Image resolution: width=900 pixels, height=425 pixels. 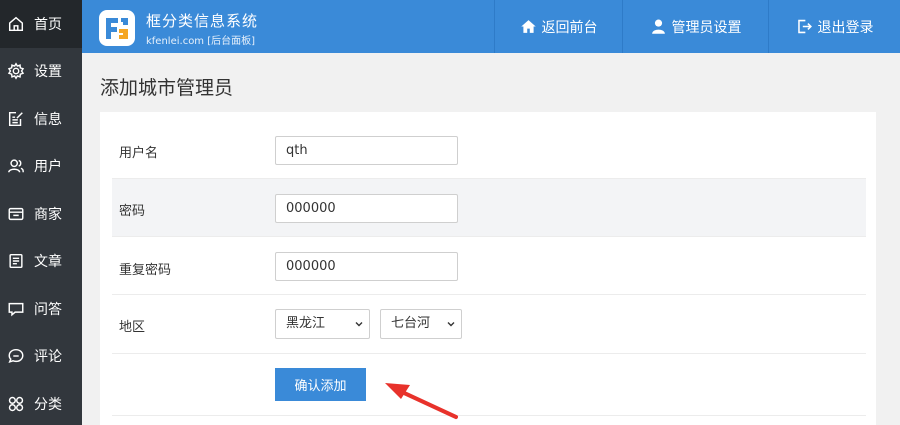 What do you see at coordinates (16, 309) in the screenshot?
I see `chat-icon` at bounding box center [16, 309].